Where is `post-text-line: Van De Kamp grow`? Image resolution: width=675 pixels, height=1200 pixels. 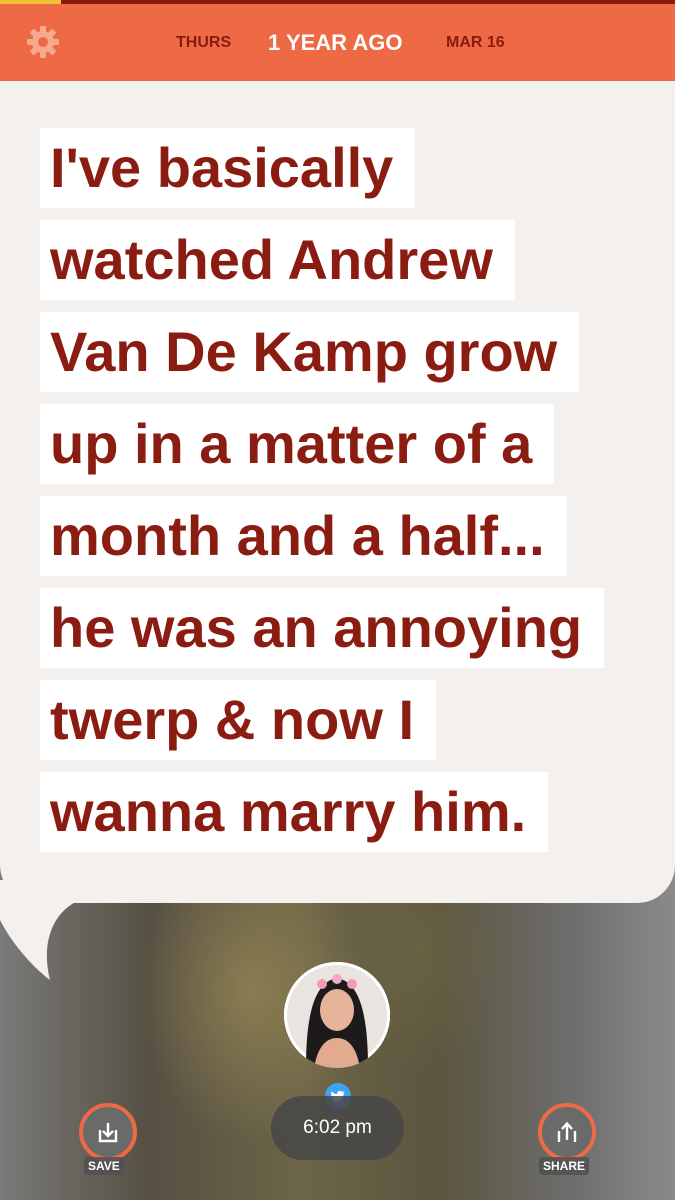 post-text-line: Van De Kamp grow is located at coordinates (310, 352).